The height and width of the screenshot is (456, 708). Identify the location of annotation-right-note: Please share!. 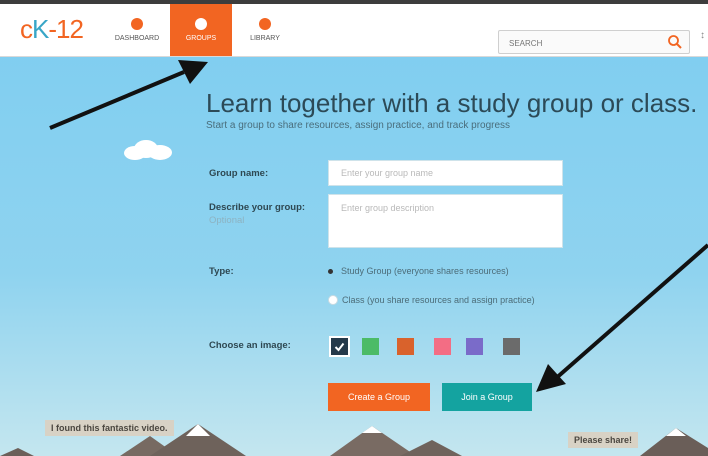
(603, 440).